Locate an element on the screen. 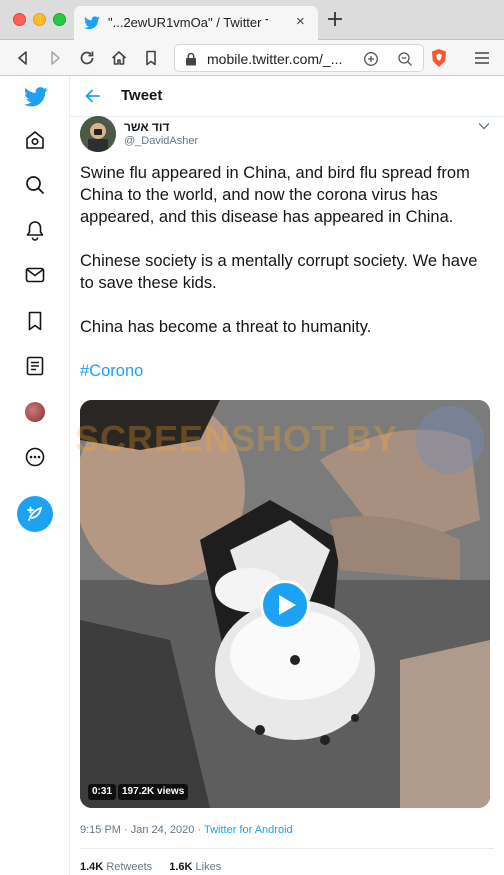 This screenshot has width=504, height=875. compose-icon is located at coordinates (35, 513).